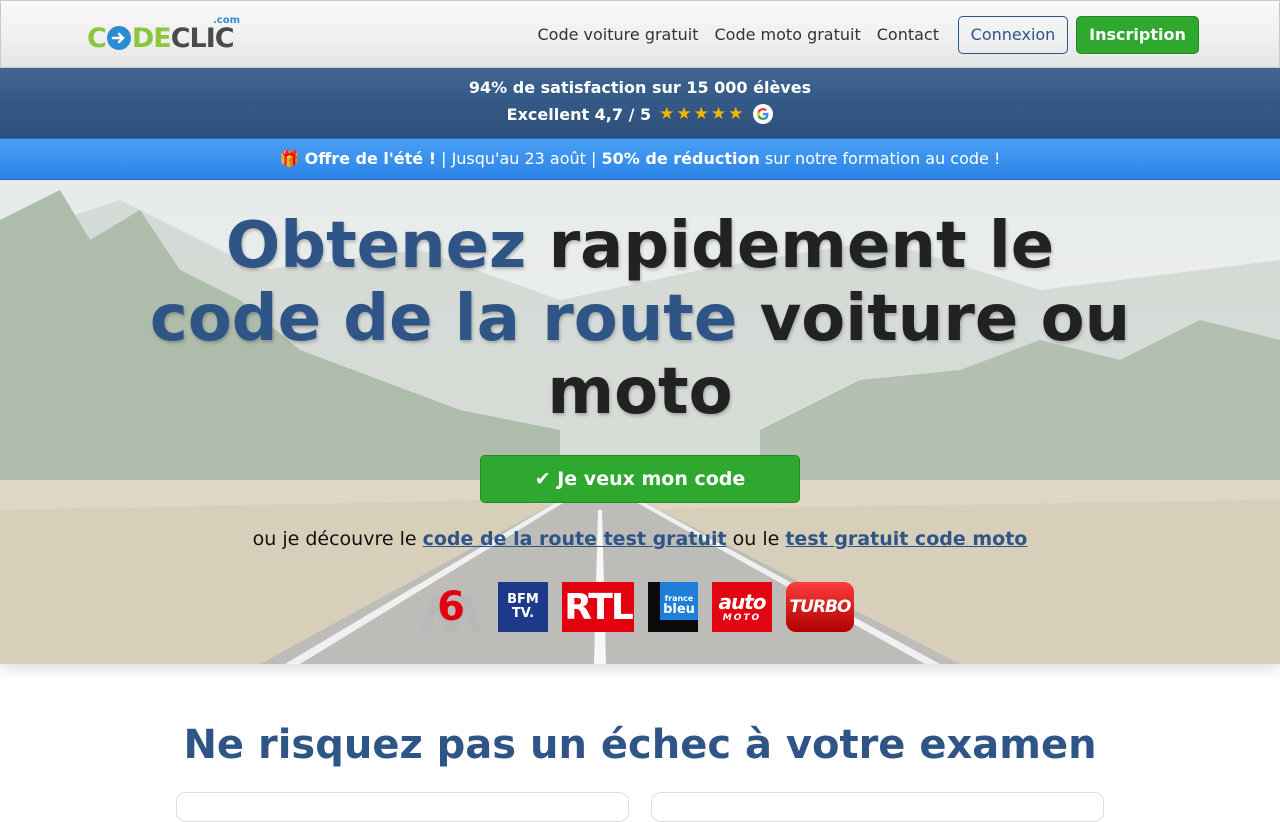  What do you see at coordinates (790, 246) in the screenshot?
I see `hero-title-text-1: rapidement le` at bounding box center [790, 246].